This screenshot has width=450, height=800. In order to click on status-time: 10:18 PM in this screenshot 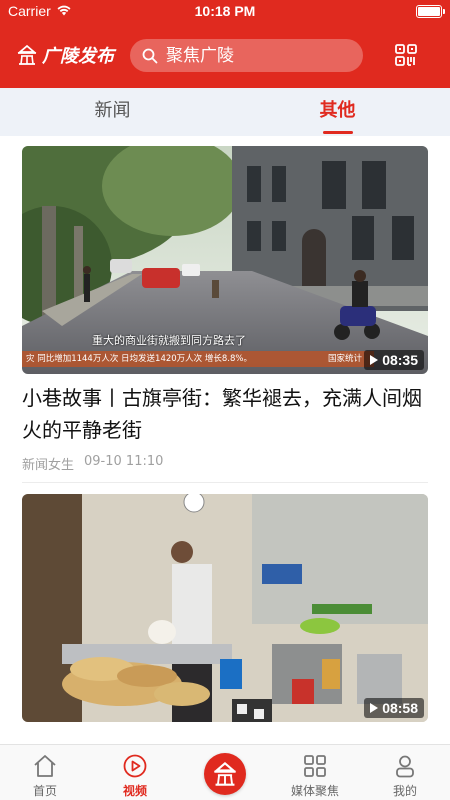, I will do `click(225, 11)`.